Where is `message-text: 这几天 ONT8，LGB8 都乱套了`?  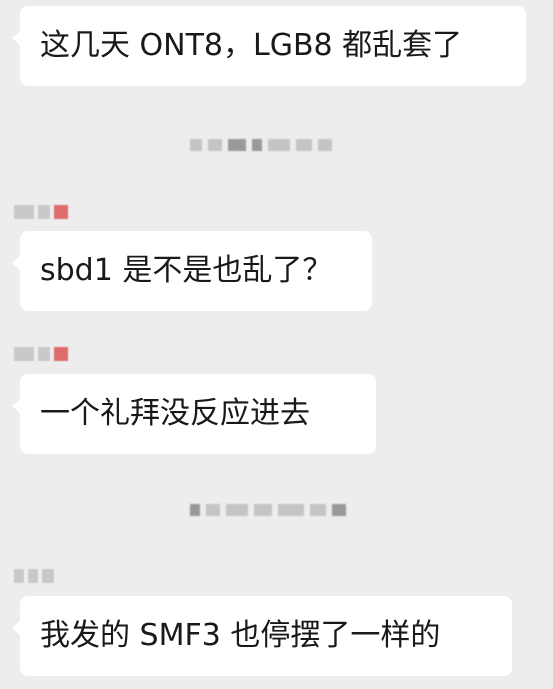 message-text: 这几天 ONT8，LGB8 都乱套了 is located at coordinates (251, 45).